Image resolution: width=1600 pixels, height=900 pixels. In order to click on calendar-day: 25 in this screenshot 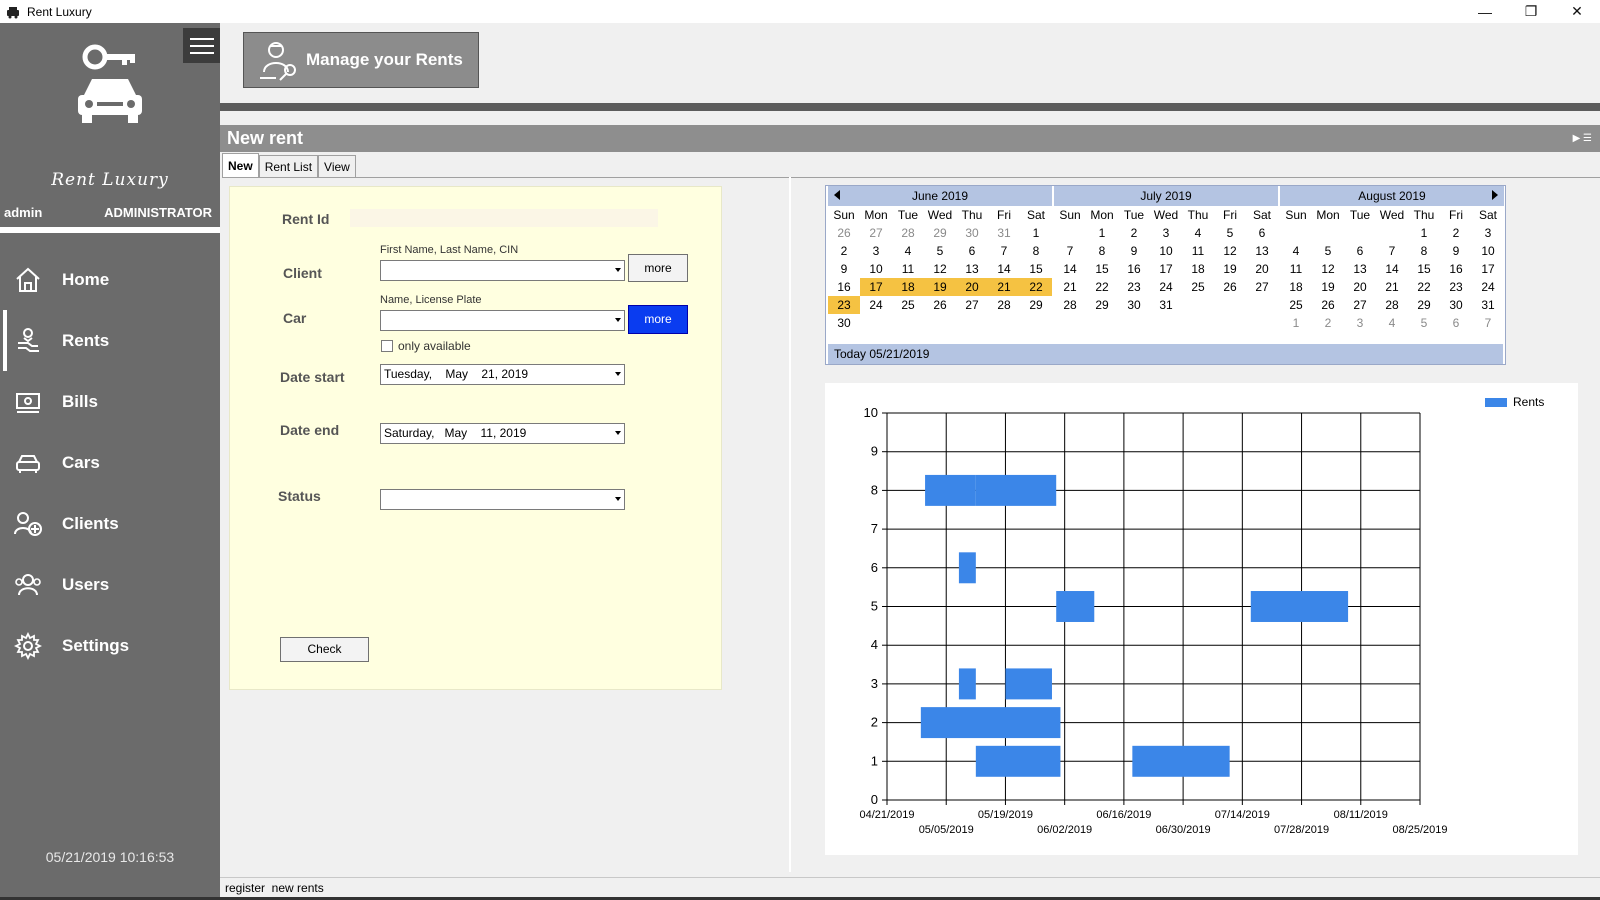, I will do `click(908, 305)`.